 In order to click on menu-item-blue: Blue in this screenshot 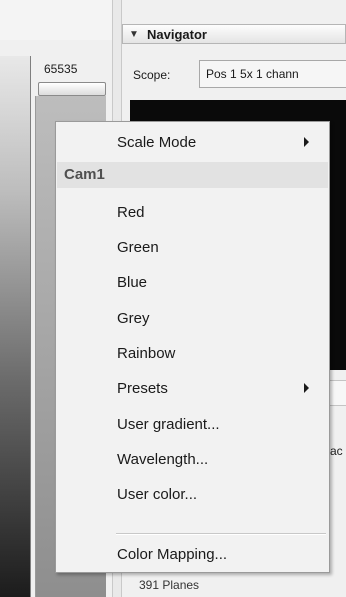, I will do `click(192, 283)`.